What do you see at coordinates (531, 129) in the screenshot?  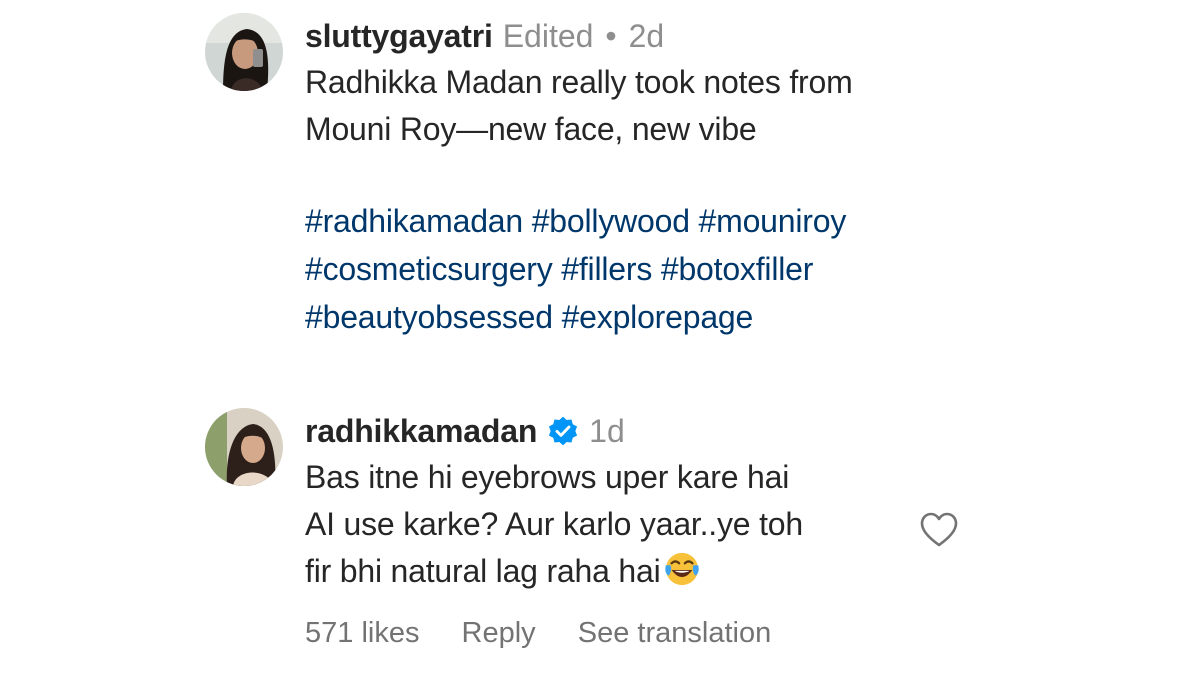 I see `comment-text-line: Mouni Roy—new face, new vibe` at bounding box center [531, 129].